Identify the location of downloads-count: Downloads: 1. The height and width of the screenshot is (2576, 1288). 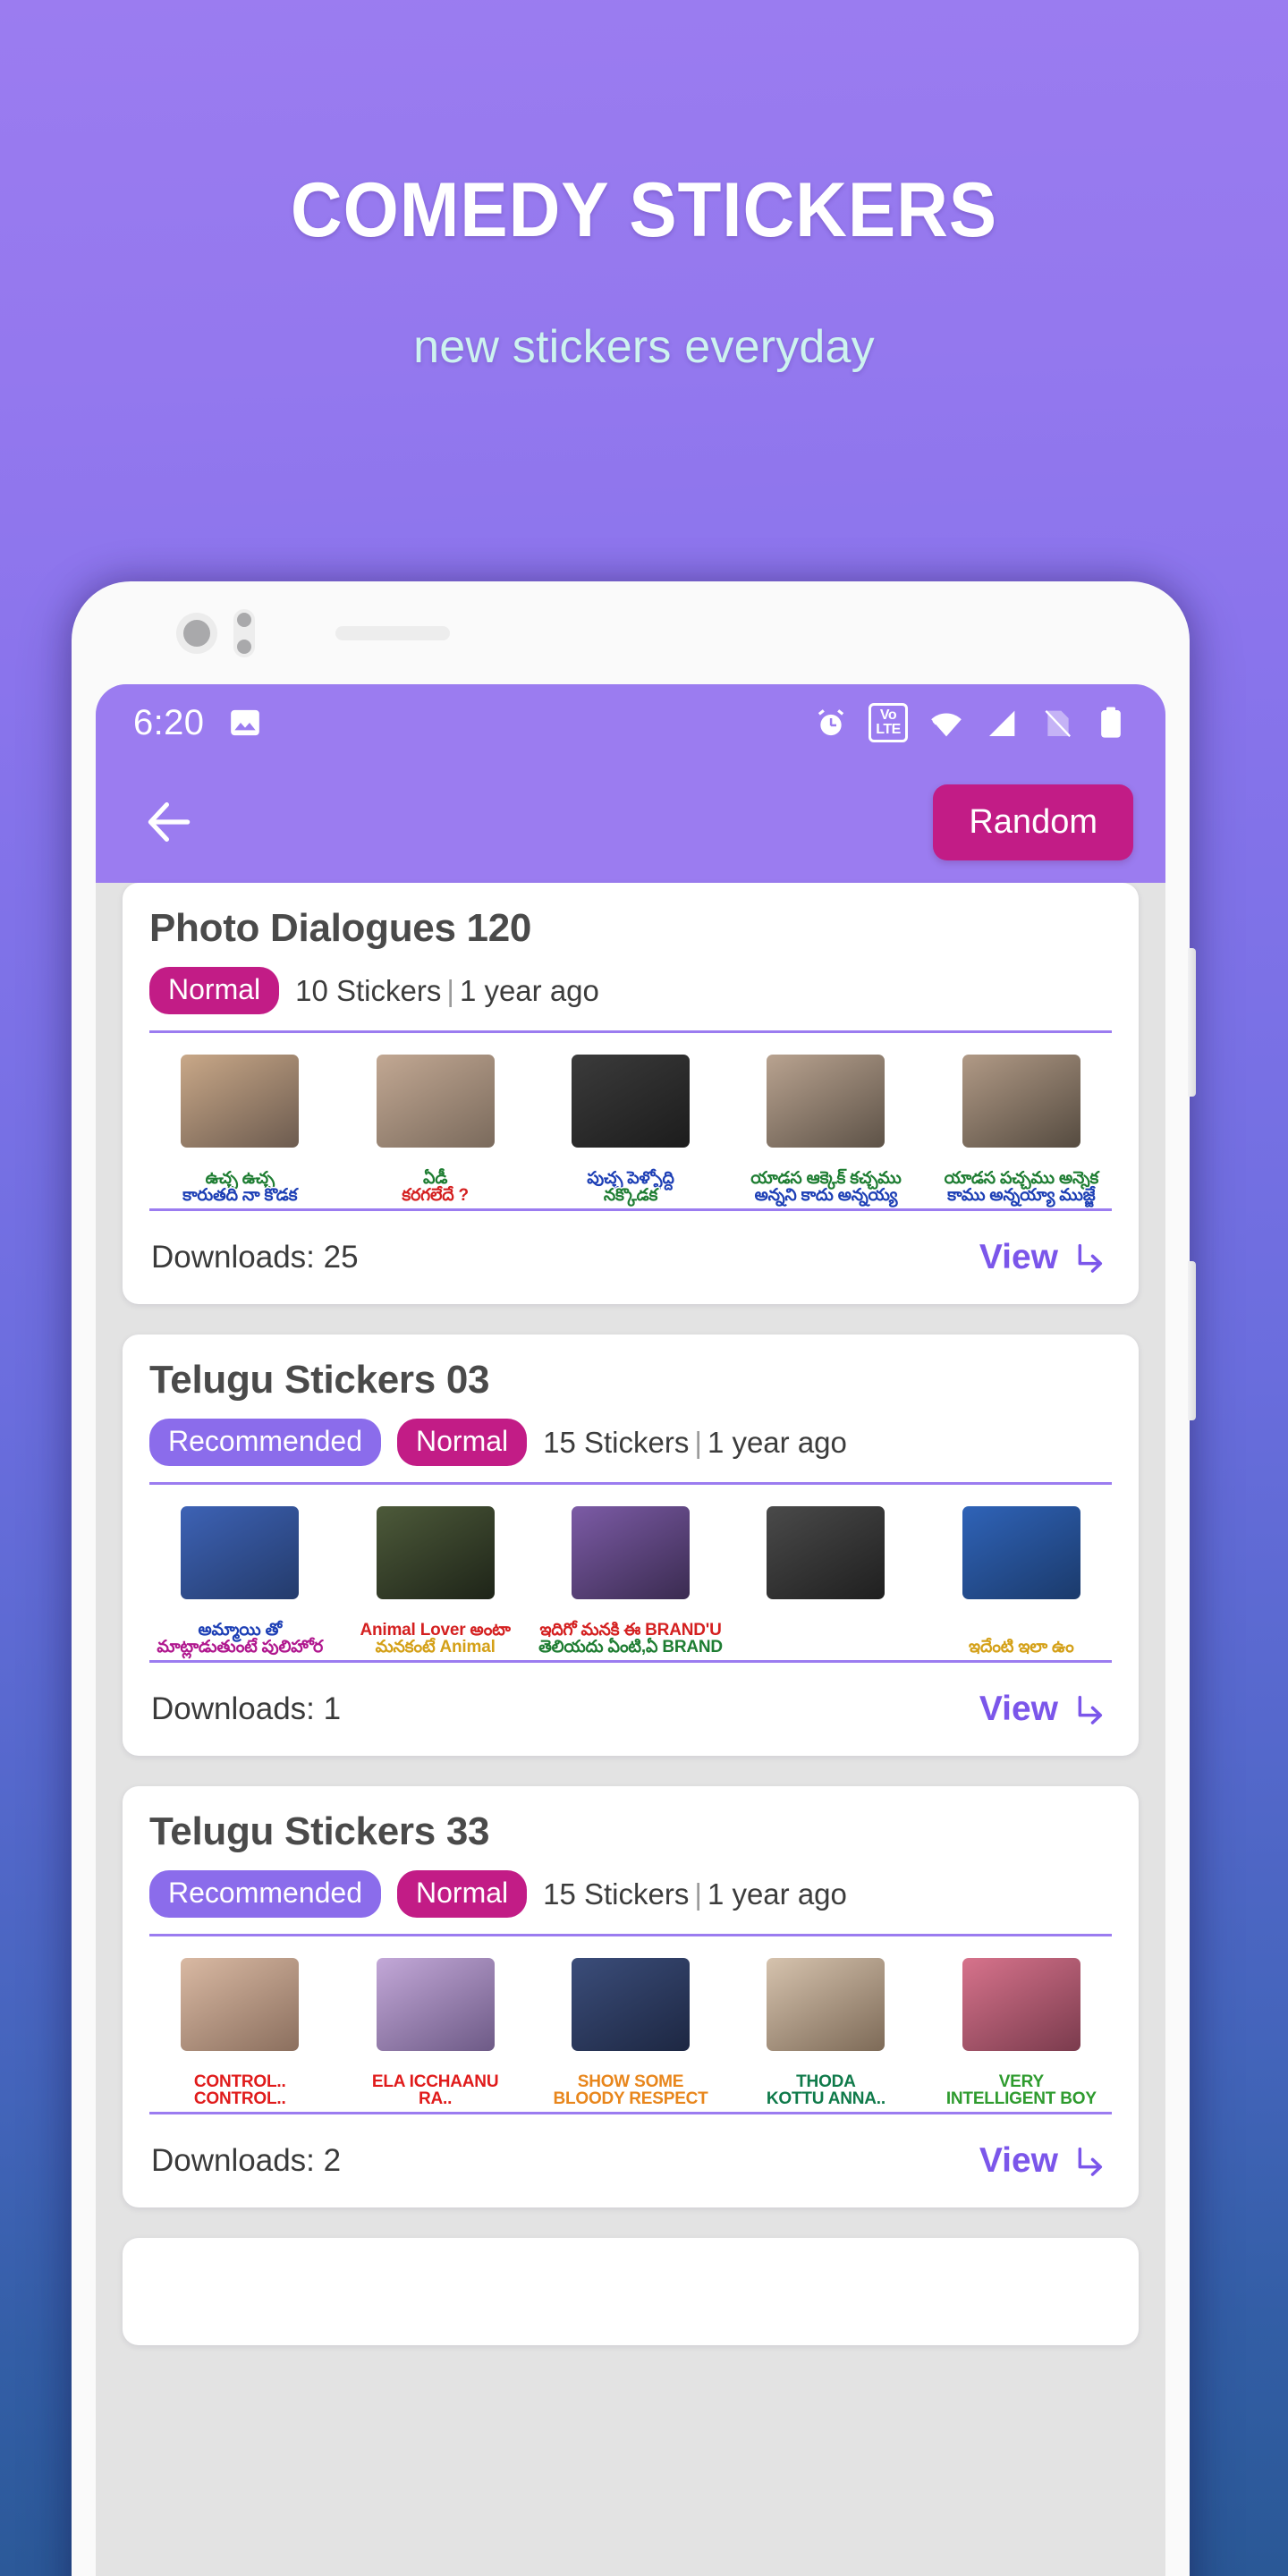
(246, 1708).